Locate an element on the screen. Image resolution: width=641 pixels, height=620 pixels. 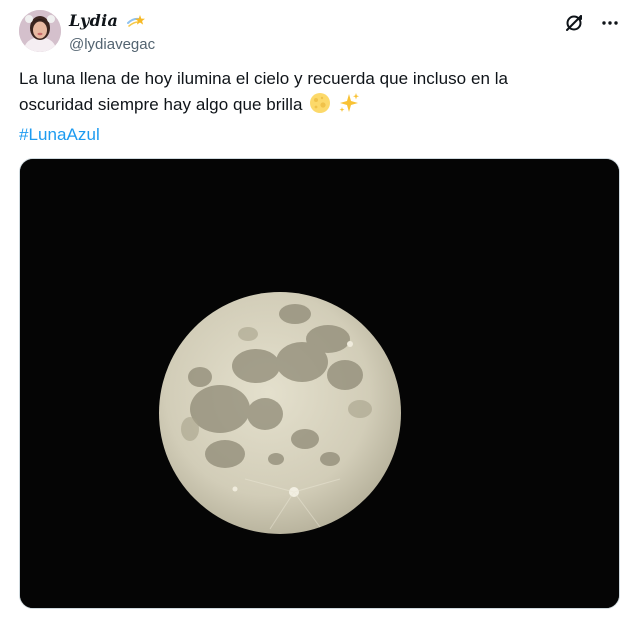
tweet-header: Lydia @lydiavegac is located at coordinates (320, 32).